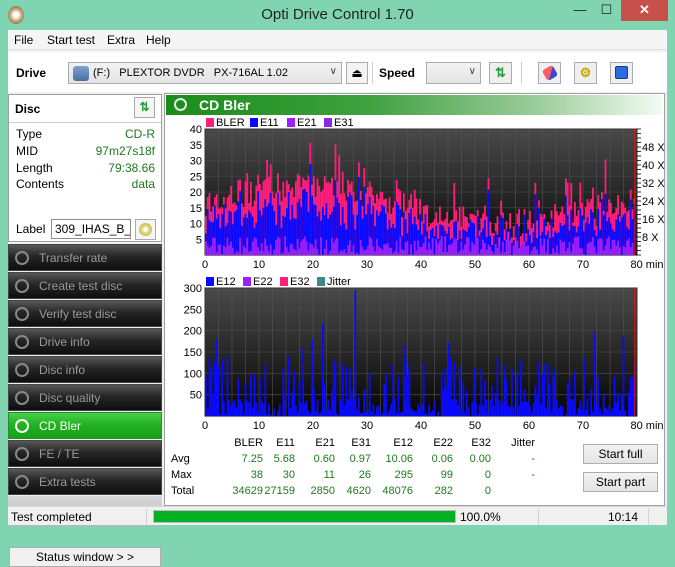 This screenshot has width=675, height=567. Describe the element at coordinates (85, 122) in the screenshot. I see `divider` at that location.